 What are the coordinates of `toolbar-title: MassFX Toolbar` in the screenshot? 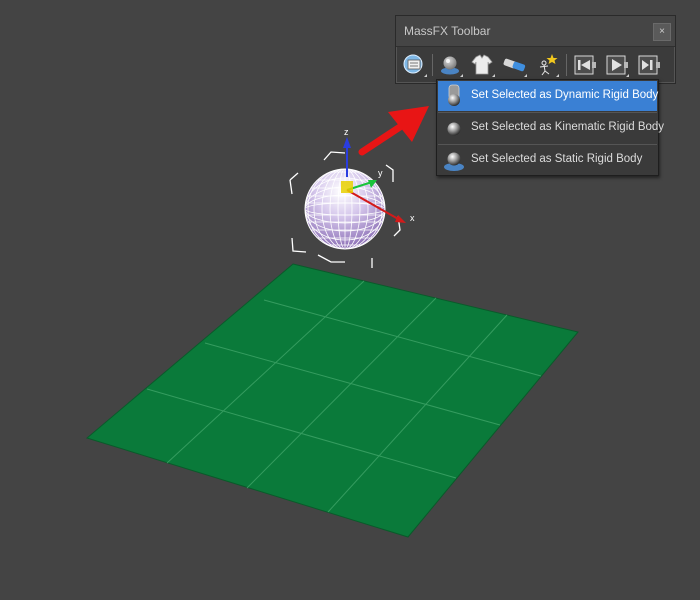 It's located at (447, 31).